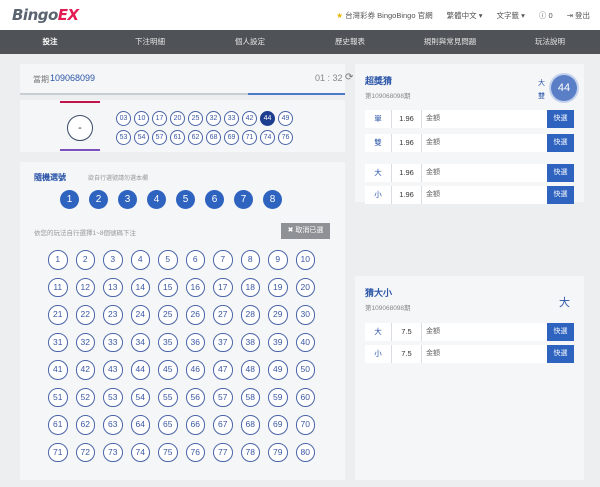 The image size is (600, 487). I want to click on cancel-selection-button: ✖ 取消已選, so click(305, 231).